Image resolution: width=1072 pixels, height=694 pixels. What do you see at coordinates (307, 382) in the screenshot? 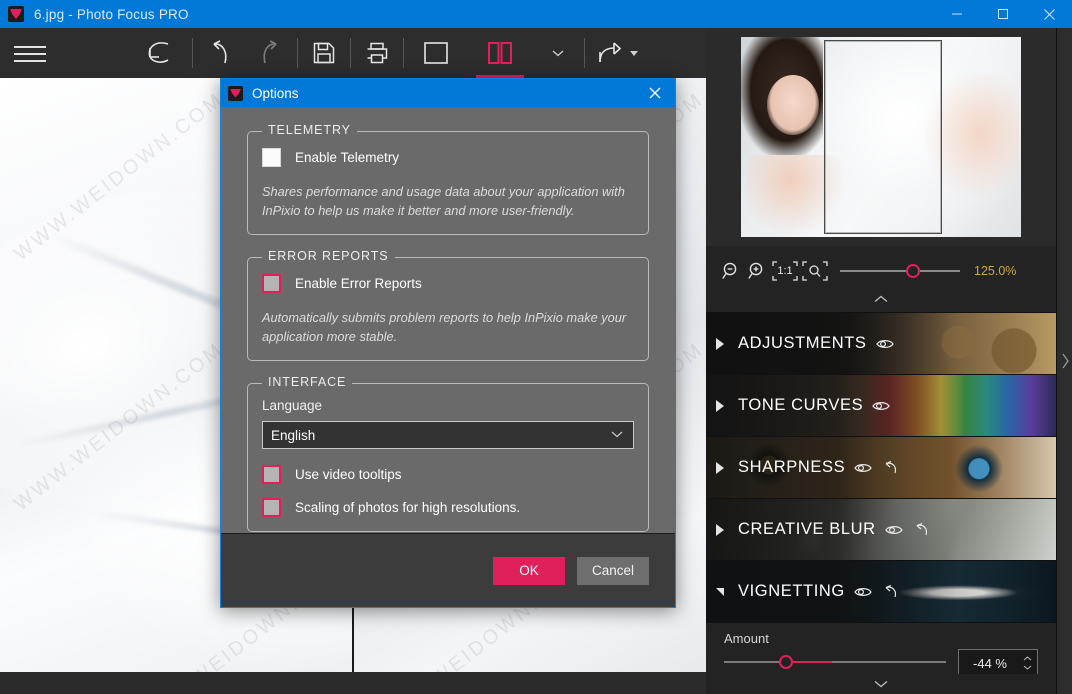
I see `interface-legend: INTERFACE` at bounding box center [307, 382].